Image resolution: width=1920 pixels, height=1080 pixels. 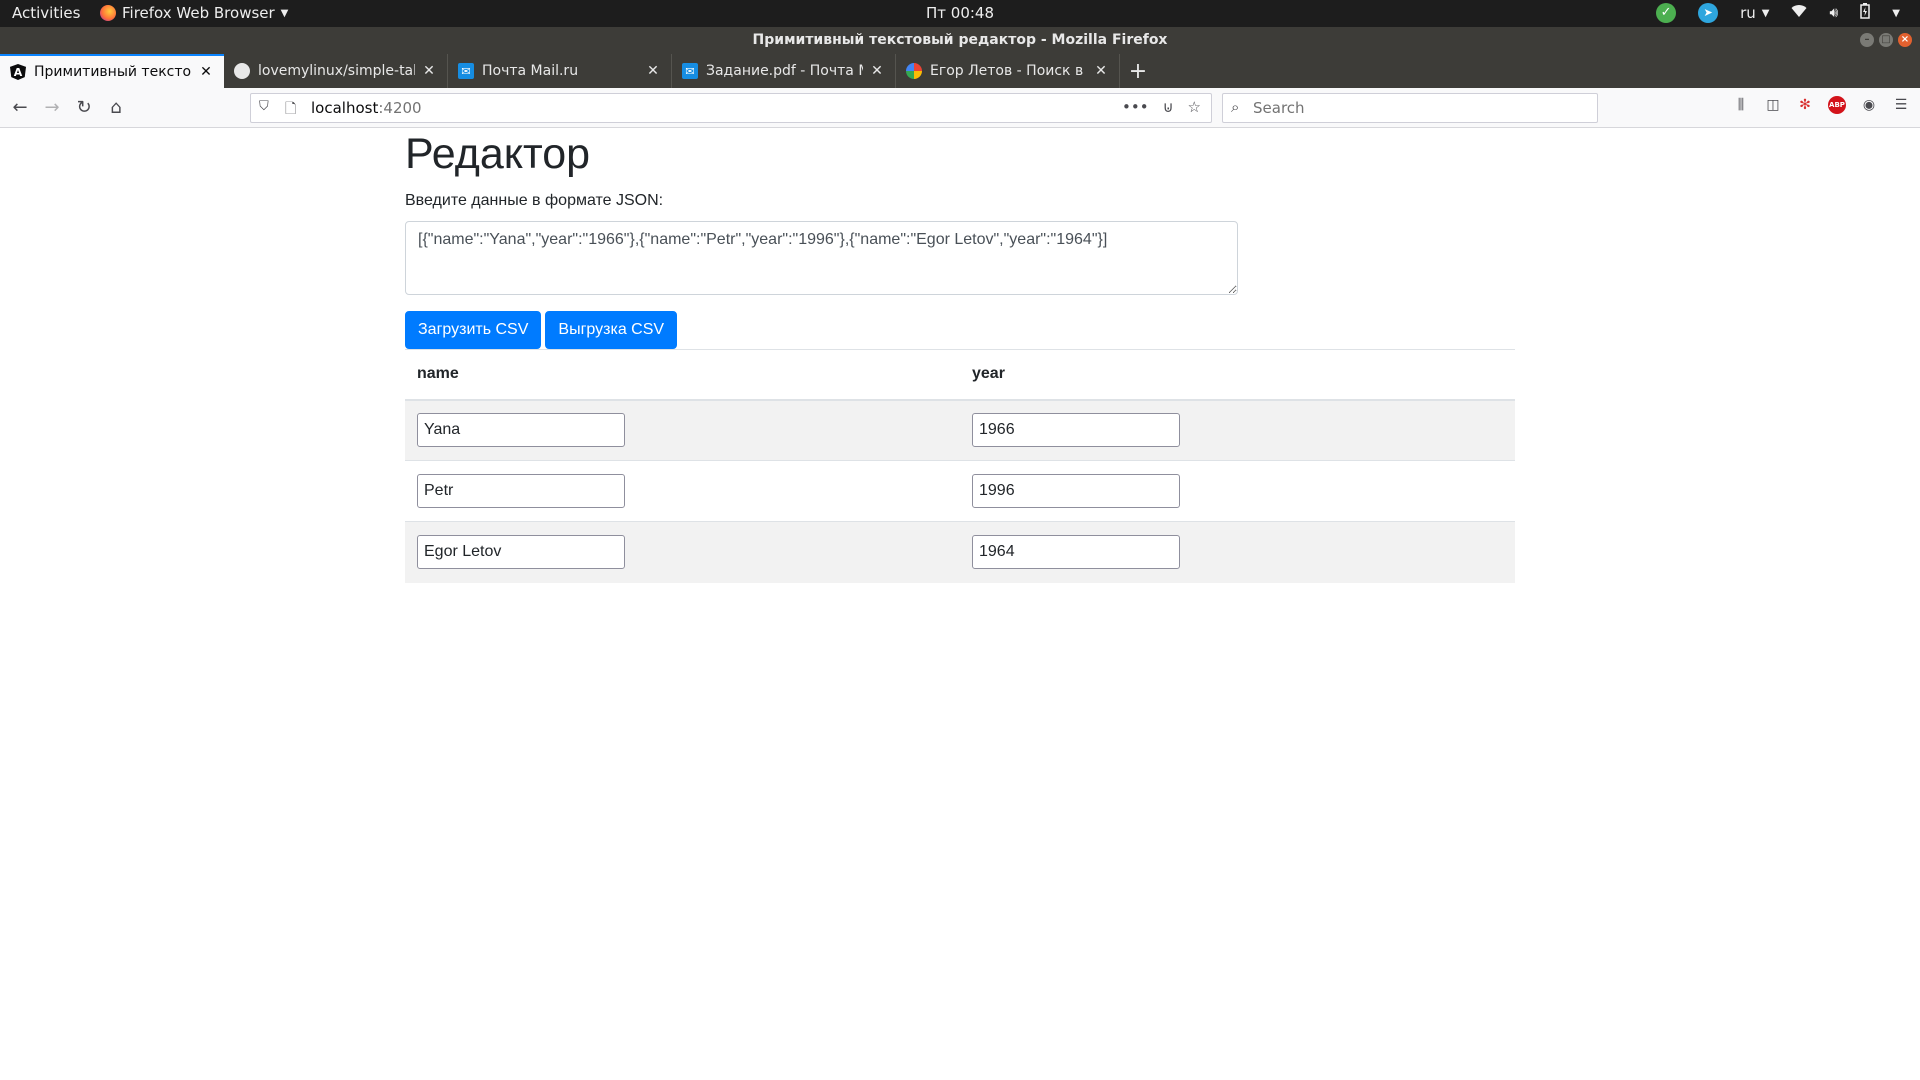 What do you see at coordinates (1773, 105) in the screenshot?
I see `sidebar-icon: ◫` at bounding box center [1773, 105].